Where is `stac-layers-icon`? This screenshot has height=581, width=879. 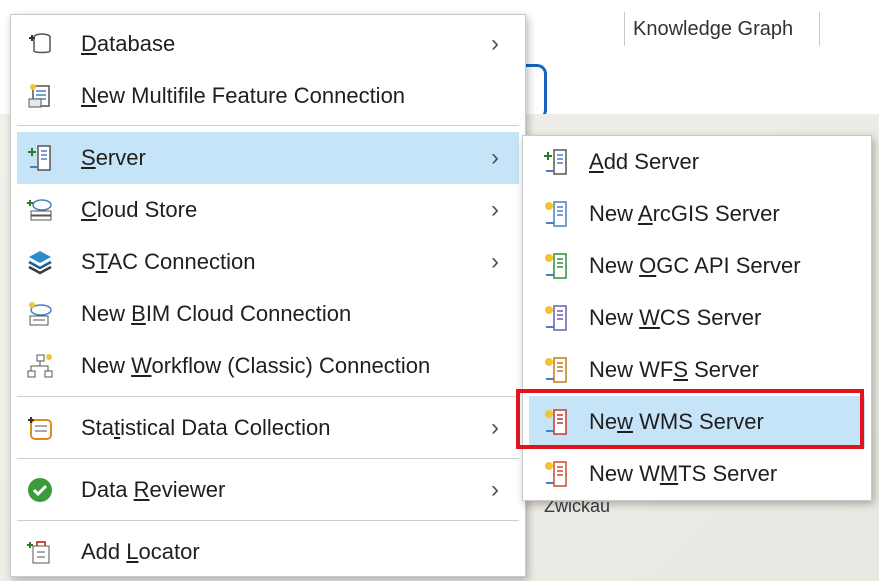
stac-layers-icon is located at coordinates (40, 262).